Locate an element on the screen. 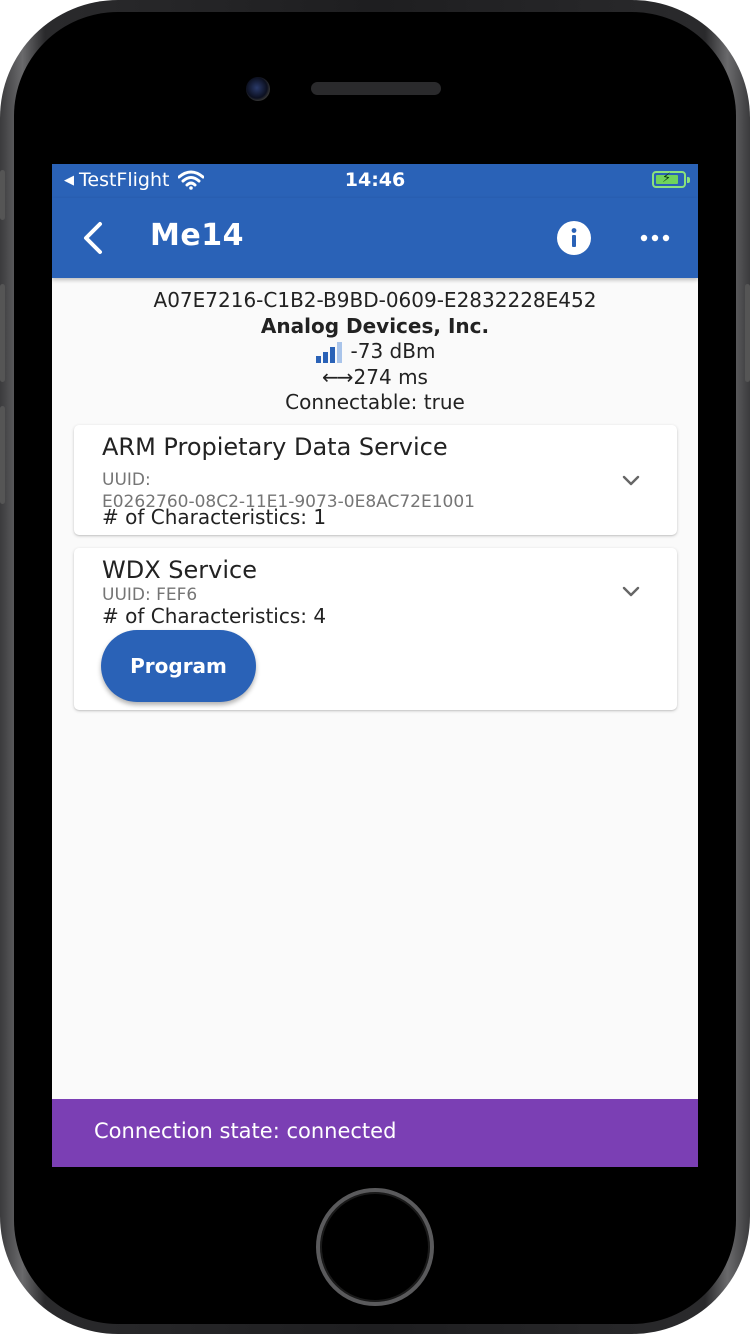 Image resolution: width=750 pixels, height=1334 pixels. rssi-row: -73 dBm is located at coordinates (375, 352).